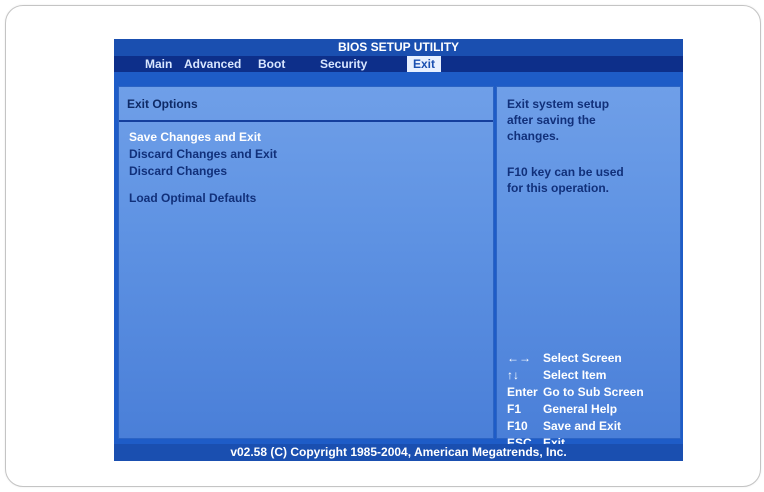 The height and width of the screenshot is (492, 764). What do you see at coordinates (203, 154) in the screenshot?
I see `option-discard-changes-and-exit: Discard Changes and Exit` at bounding box center [203, 154].